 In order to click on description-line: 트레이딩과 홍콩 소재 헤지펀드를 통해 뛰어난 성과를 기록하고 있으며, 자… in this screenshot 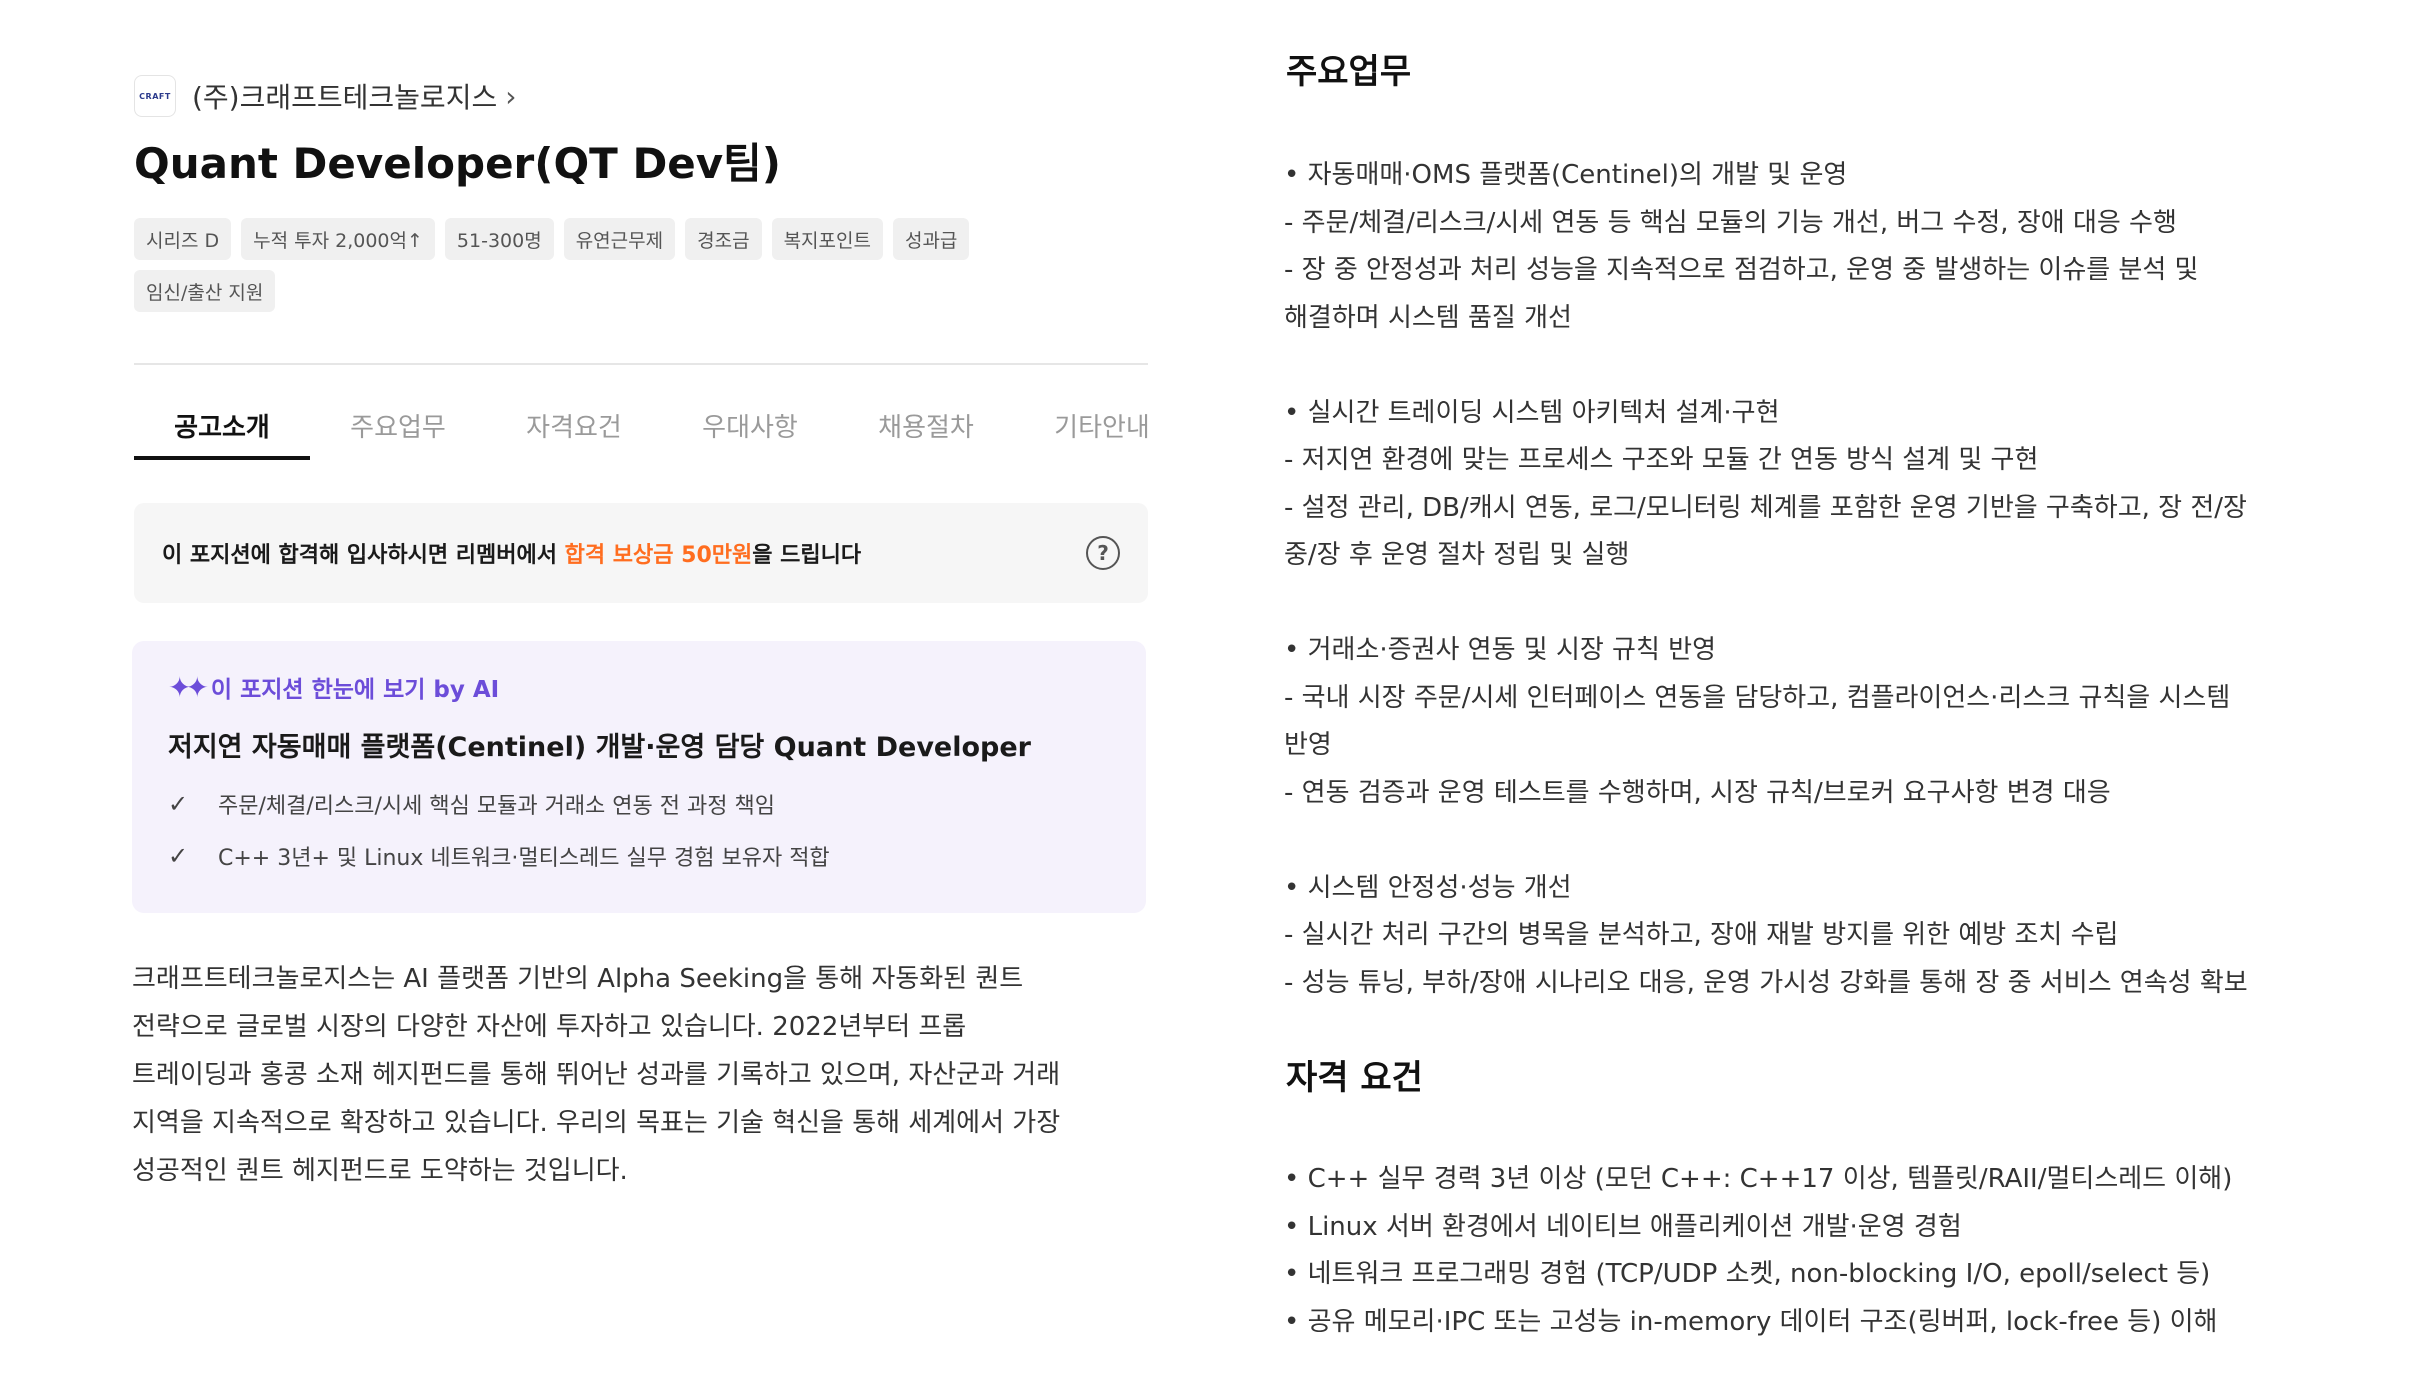, I will do `click(596, 1075)`.